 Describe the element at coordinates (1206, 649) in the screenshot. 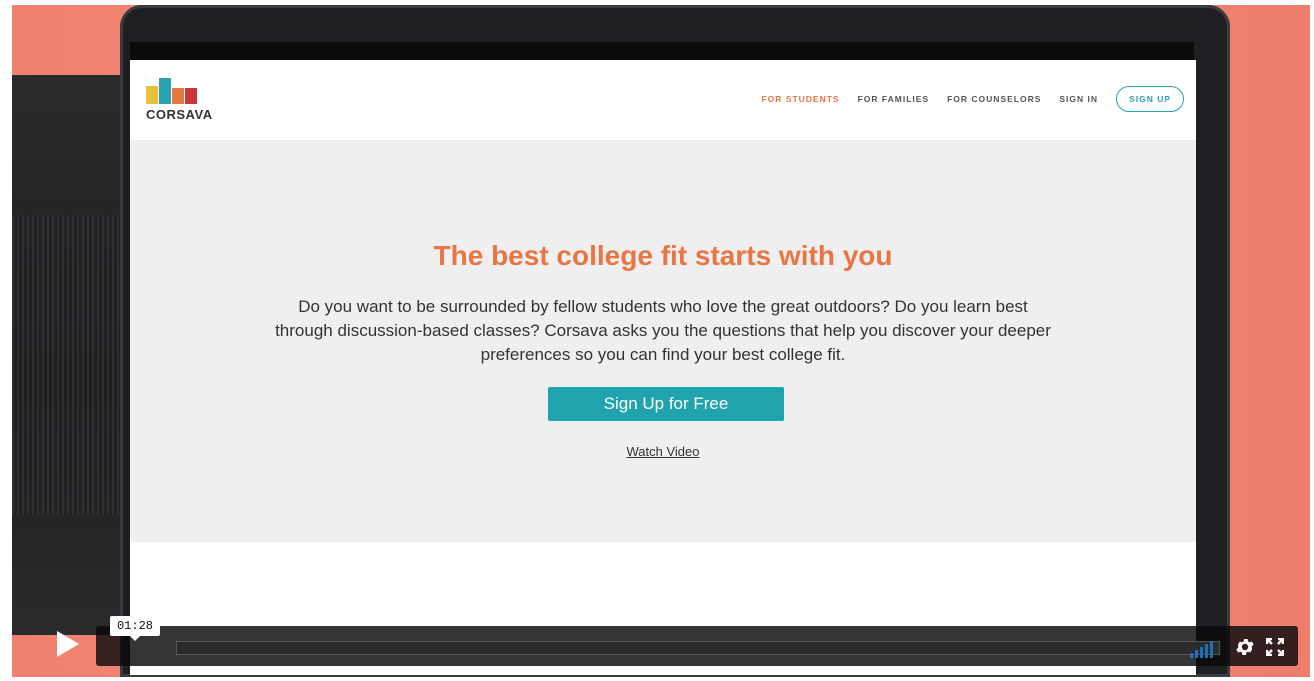

I see `volume-icon` at that location.